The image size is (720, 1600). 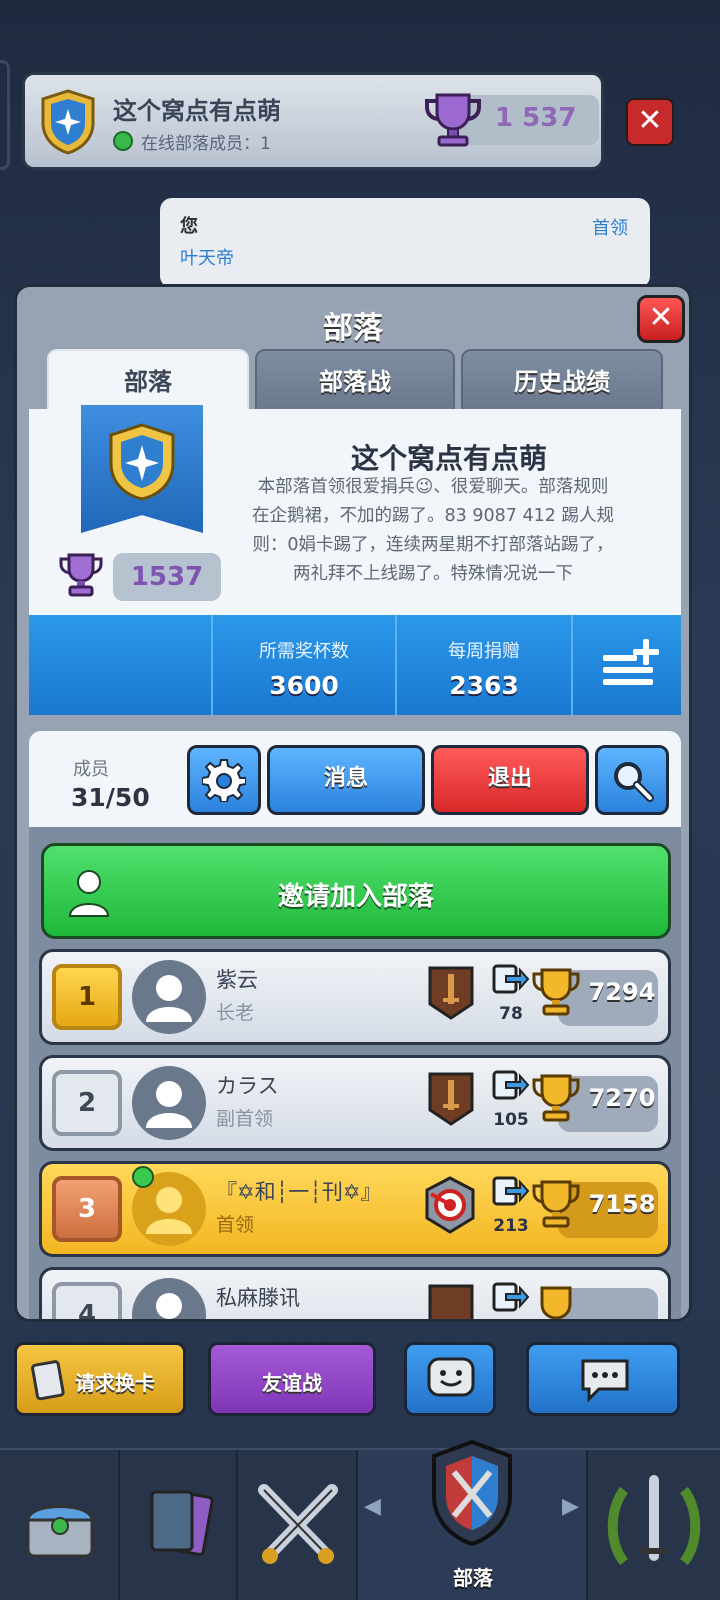 I want to click on online-indicator, so click(x=123, y=141).